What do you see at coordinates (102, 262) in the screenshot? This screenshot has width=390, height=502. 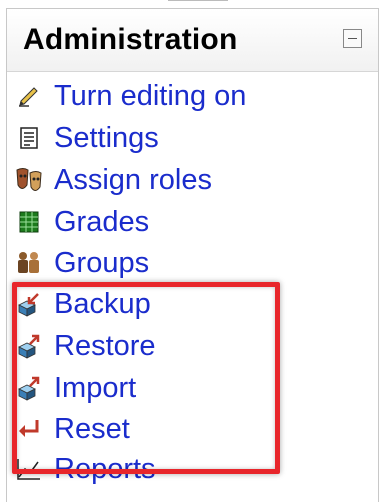 I see `menu-item-label: Groups` at bounding box center [102, 262].